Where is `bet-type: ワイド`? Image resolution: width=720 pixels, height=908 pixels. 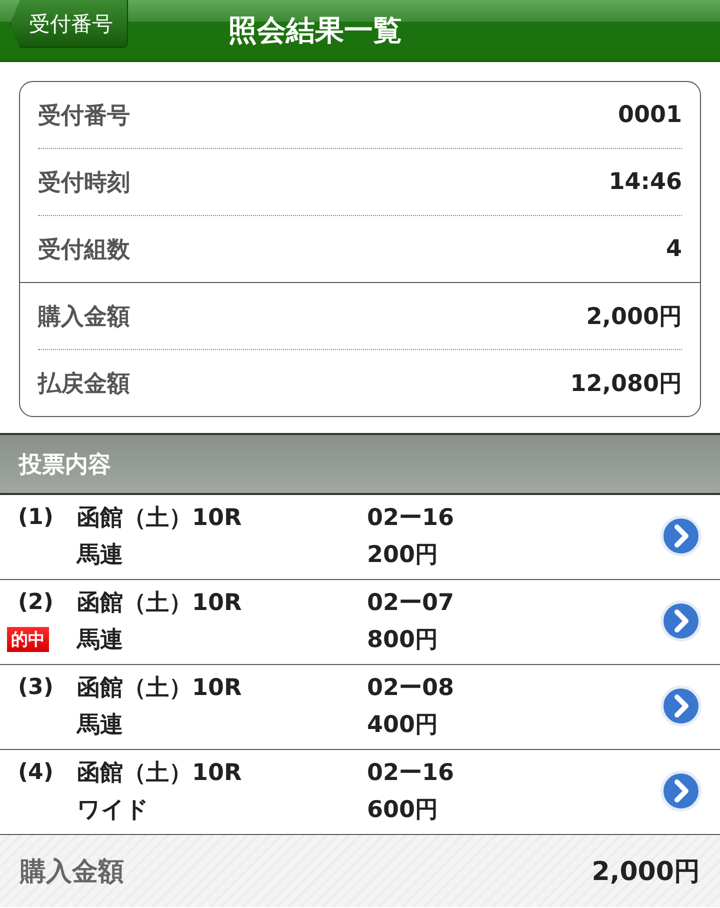
bet-type: ワイド is located at coordinates (113, 810).